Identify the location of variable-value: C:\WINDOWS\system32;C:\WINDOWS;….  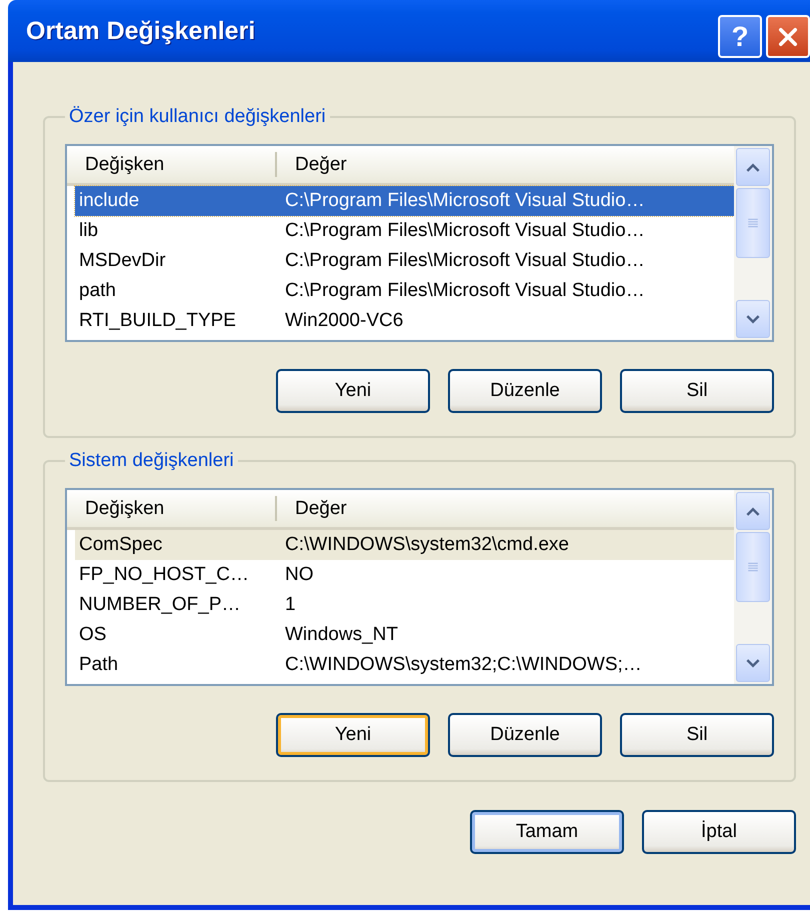
(463, 665).